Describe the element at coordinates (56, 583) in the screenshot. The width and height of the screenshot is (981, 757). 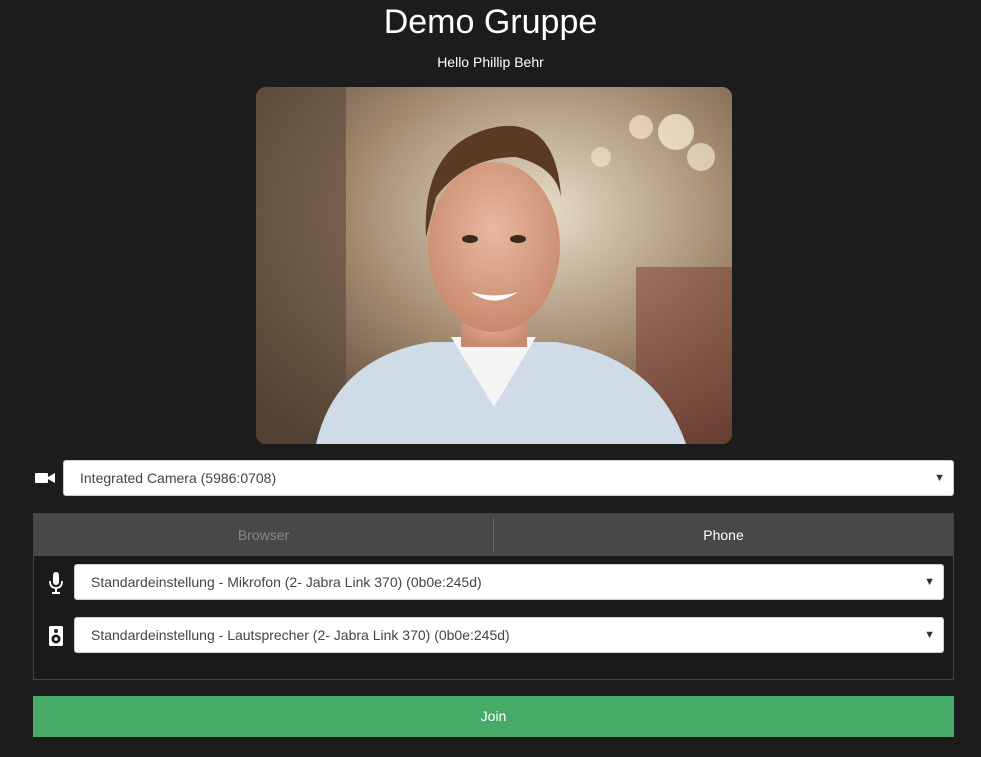
I see `microphone-icon` at that location.